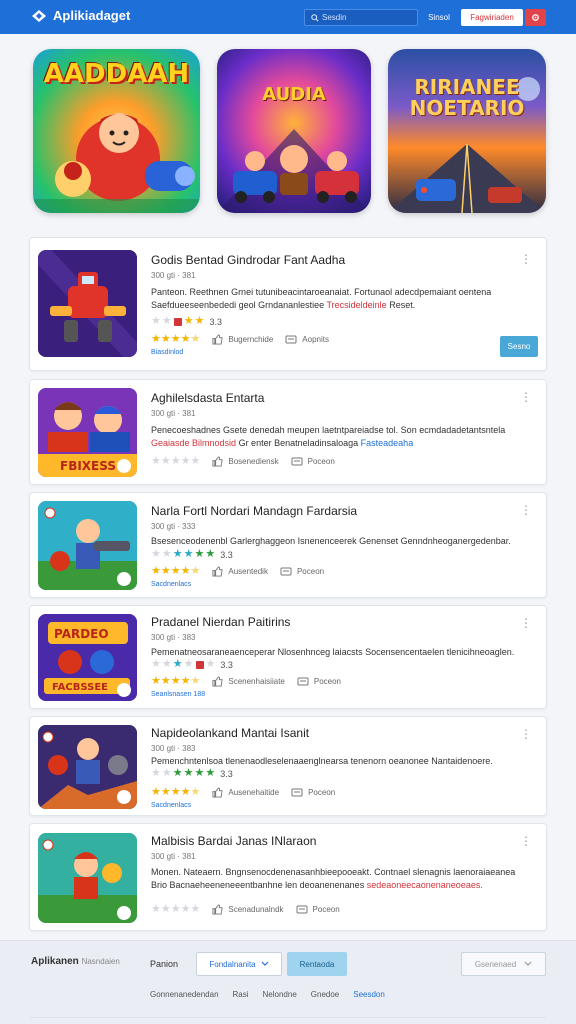 The image size is (576, 1024). Describe the element at coordinates (207, 398) in the screenshot. I see `app-title: Aghilelsdasta Entarta` at that location.